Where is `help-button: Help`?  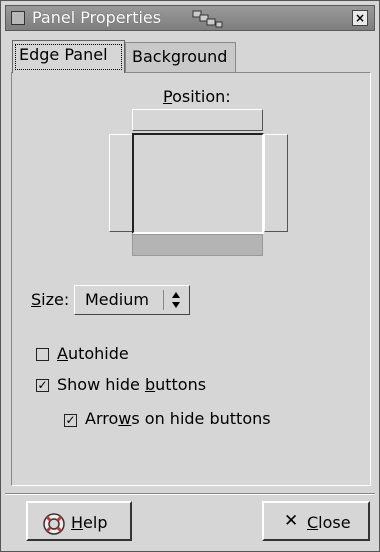 help-button: Help is located at coordinates (79, 521).